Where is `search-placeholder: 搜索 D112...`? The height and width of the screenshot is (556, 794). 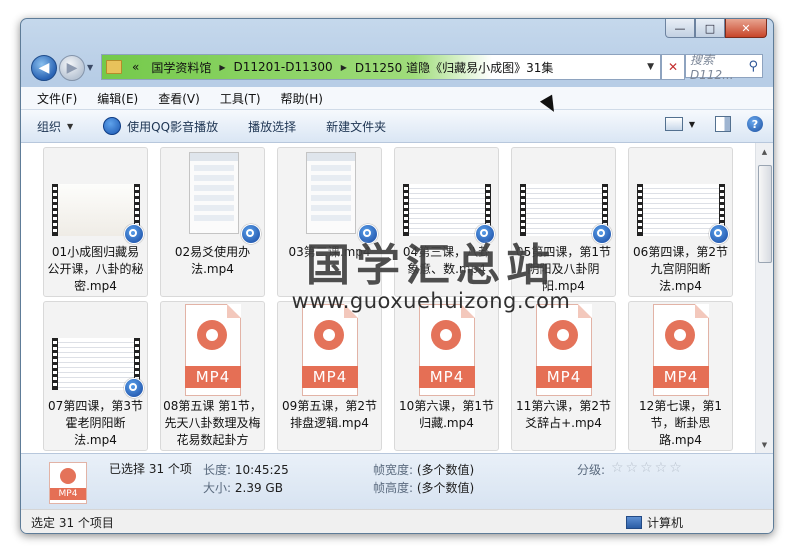
search-placeholder: 搜索 D112... is located at coordinates (712, 67).